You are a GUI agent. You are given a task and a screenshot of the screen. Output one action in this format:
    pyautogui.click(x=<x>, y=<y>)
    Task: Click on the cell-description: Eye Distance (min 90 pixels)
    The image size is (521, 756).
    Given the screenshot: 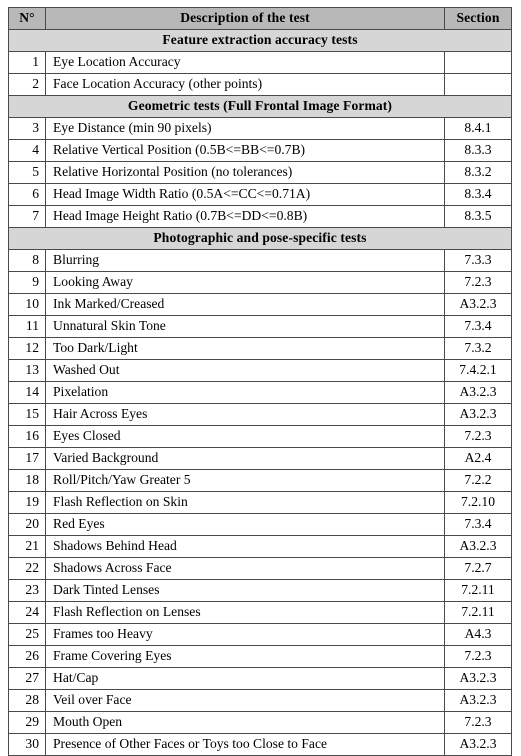 What is the action you would take?
    pyautogui.click(x=245, y=128)
    